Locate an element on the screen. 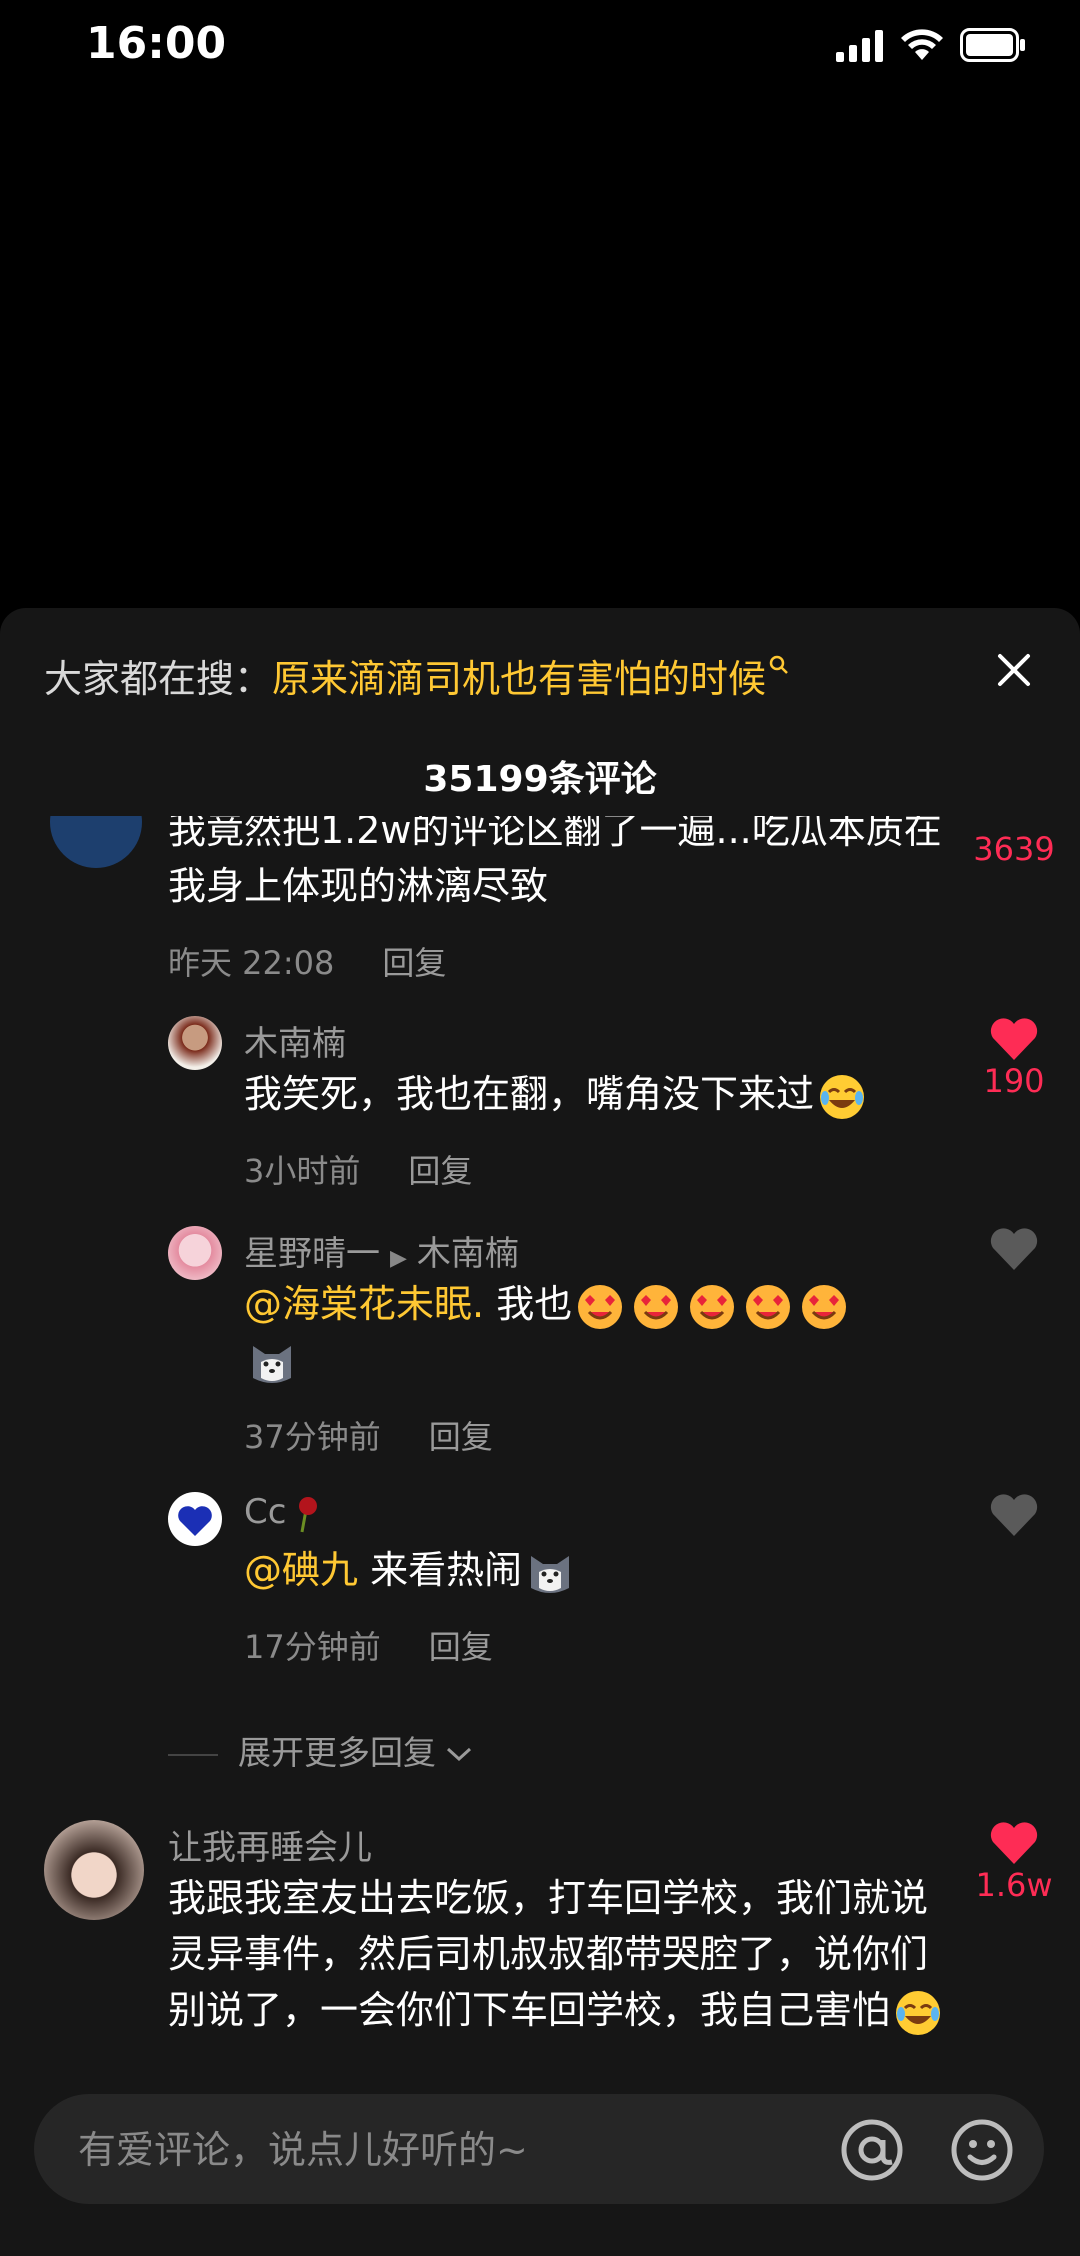  blue-heart-icon is located at coordinates (195, 1521).